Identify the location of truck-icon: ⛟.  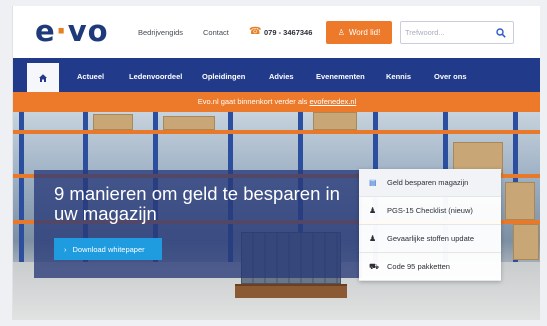
(374, 266).